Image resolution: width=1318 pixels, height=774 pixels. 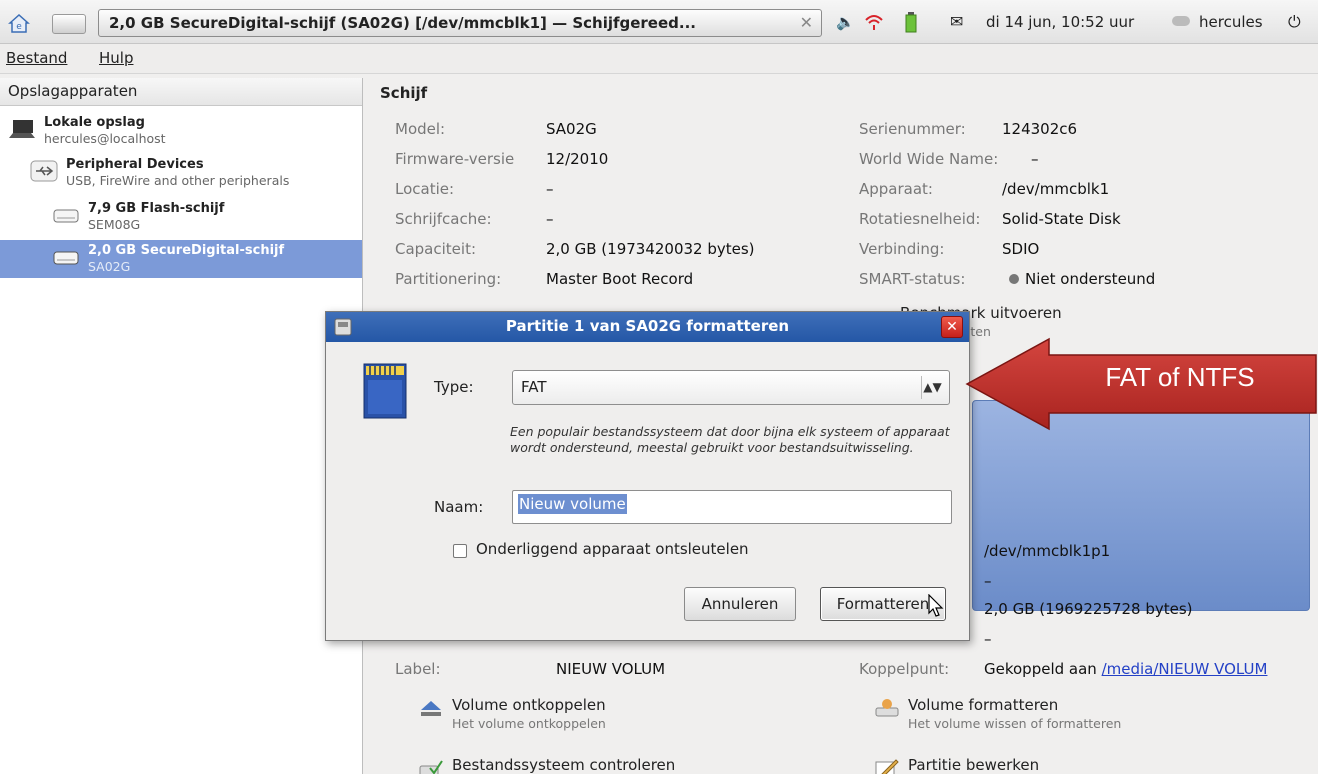 What do you see at coordinates (611, 669) in the screenshot?
I see `volume-label-value: NIEUW VOLUM` at bounding box center [611, 669].